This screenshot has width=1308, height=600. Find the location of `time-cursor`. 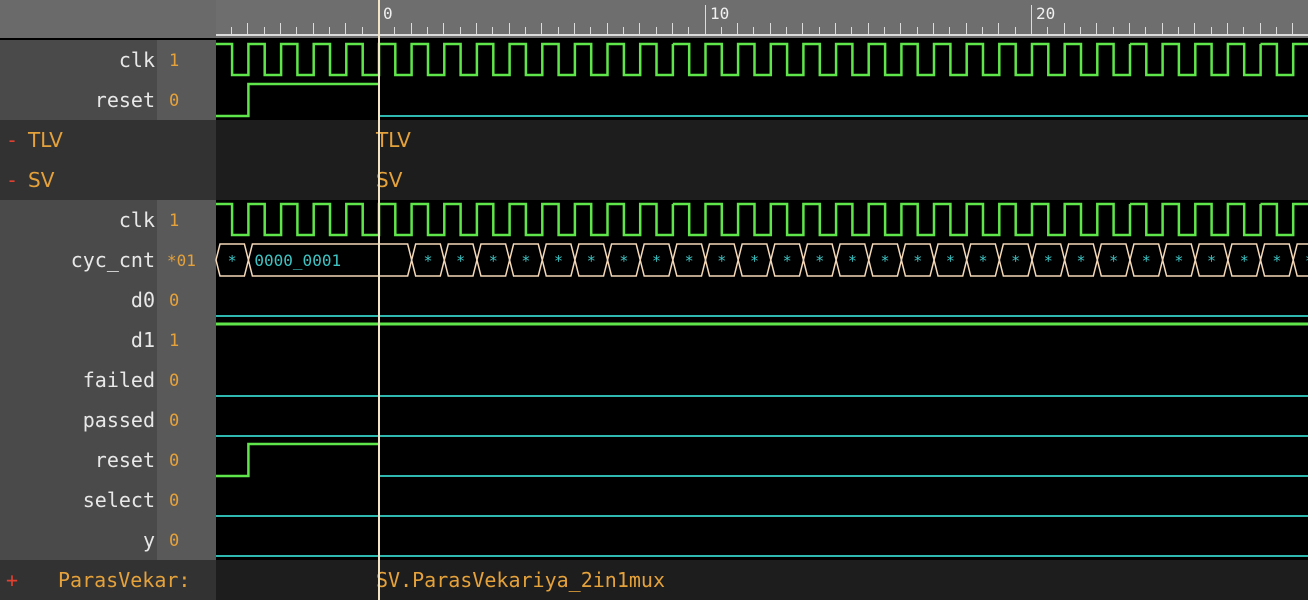

time-cursor is located at coordinates (379, 300).